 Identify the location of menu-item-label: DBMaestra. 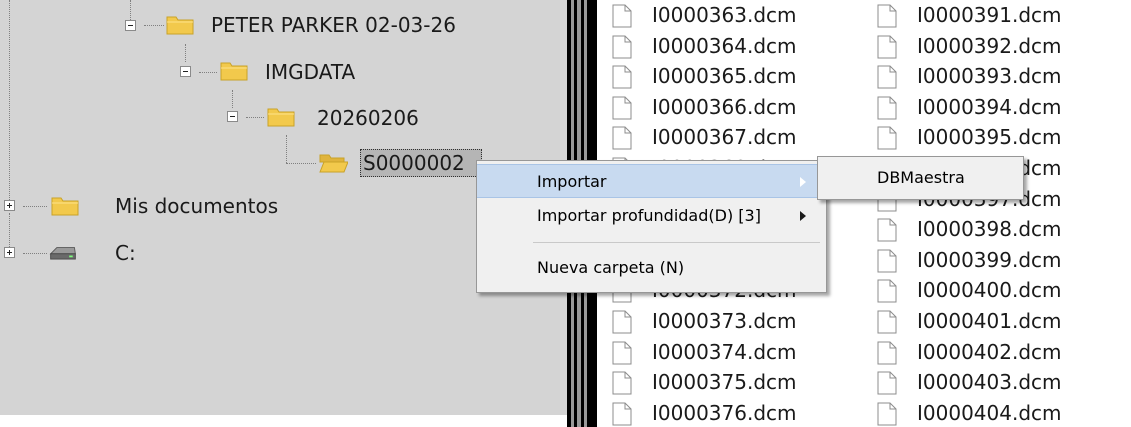
(921, 177).